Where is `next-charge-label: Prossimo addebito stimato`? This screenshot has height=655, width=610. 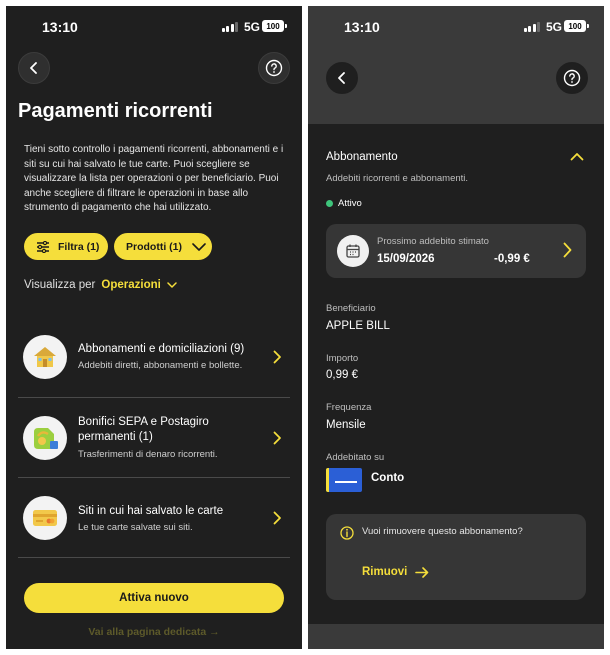
next-charge-label: Prossimo addebito stimato is located at coordinates (433, 241).